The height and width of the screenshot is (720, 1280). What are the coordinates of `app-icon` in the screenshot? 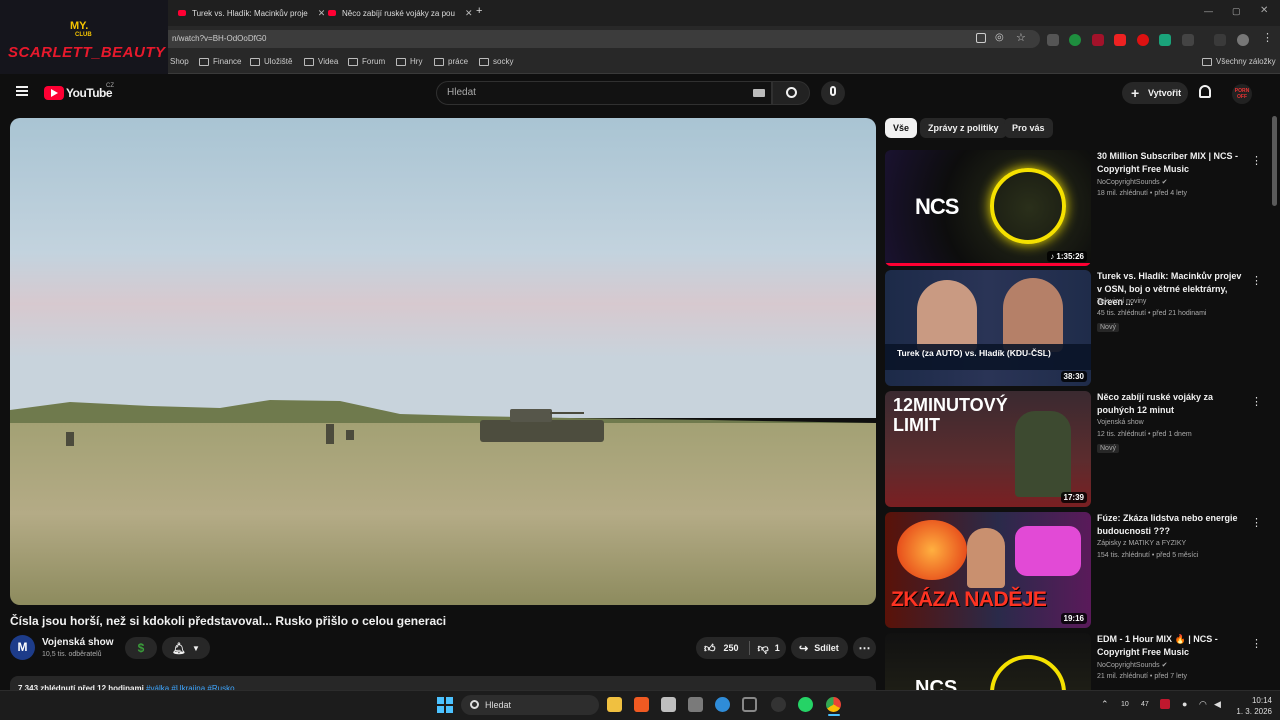 It's located at (695, 704).